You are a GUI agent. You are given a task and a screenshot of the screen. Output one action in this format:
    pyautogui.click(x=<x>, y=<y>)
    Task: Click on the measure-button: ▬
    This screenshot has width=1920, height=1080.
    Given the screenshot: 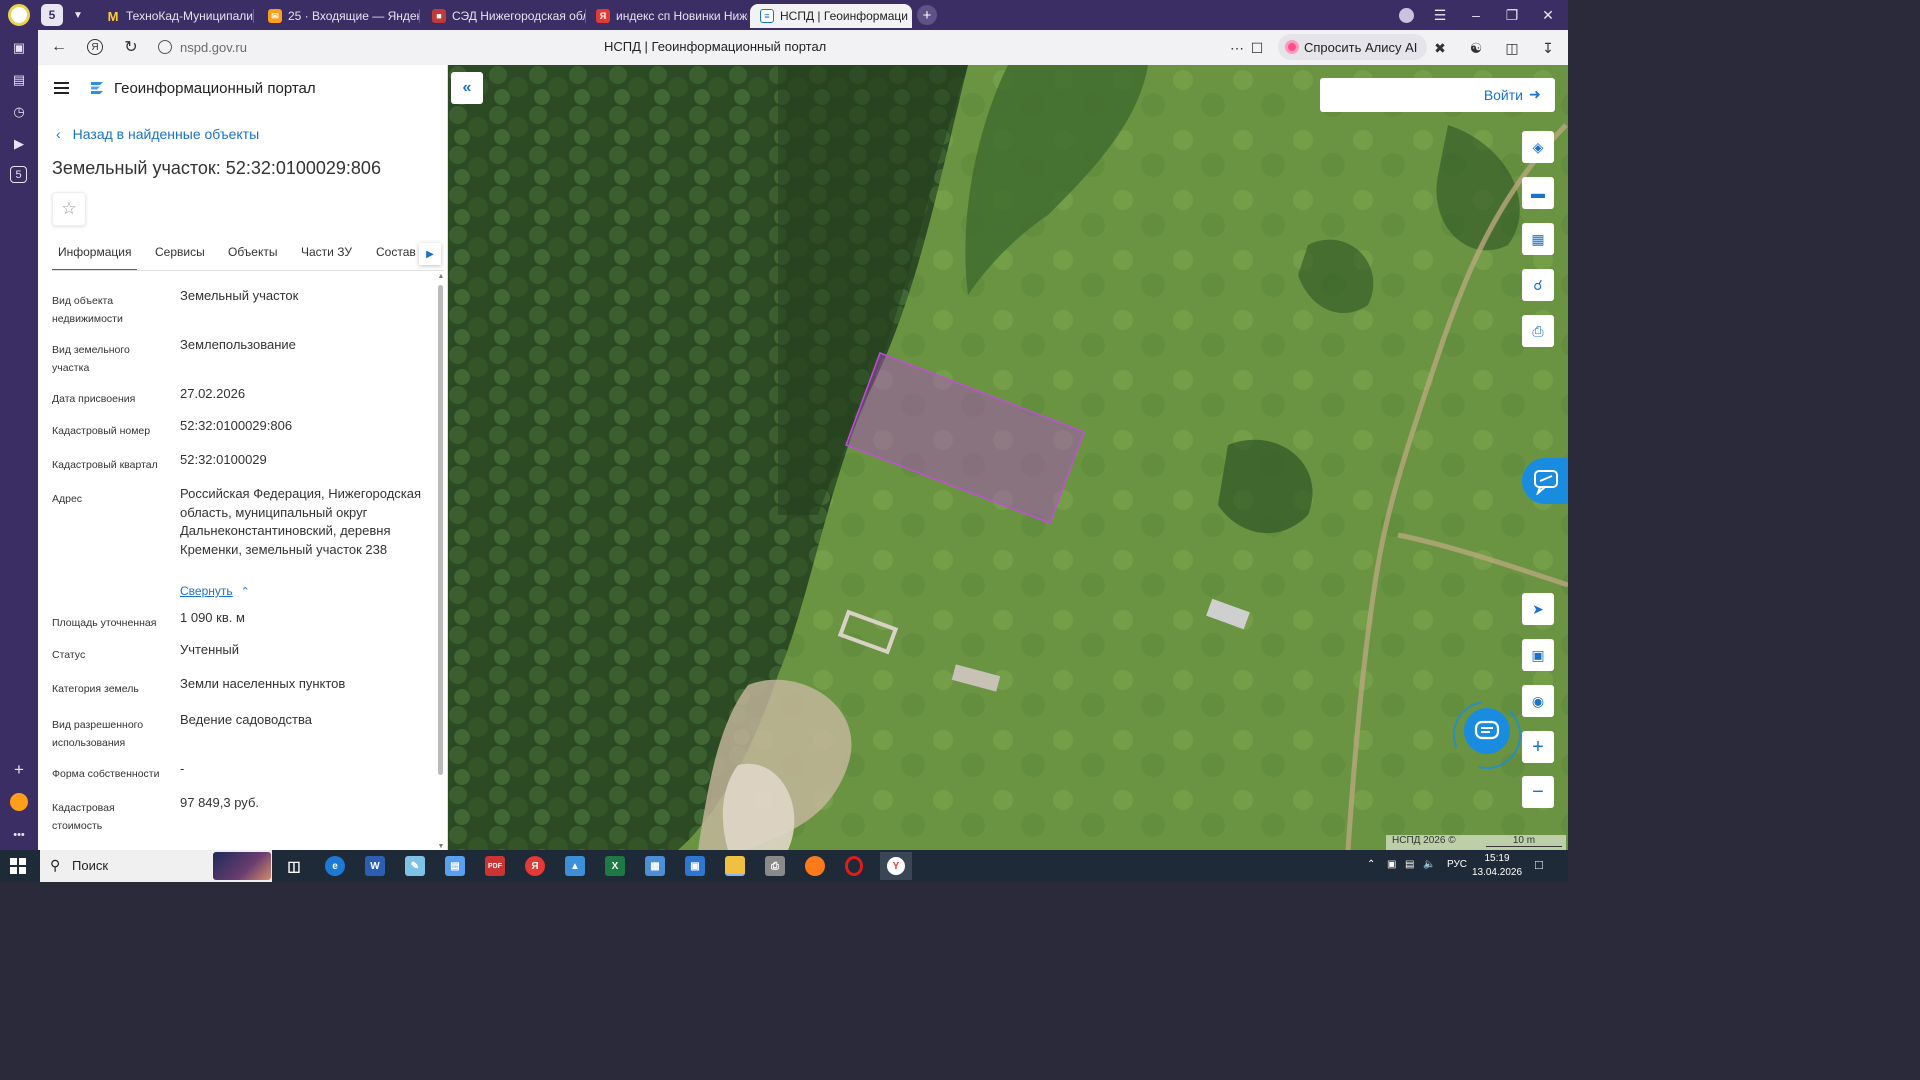 What is the action you would take?
    pyautogui.click(x=1538, y=193)
    